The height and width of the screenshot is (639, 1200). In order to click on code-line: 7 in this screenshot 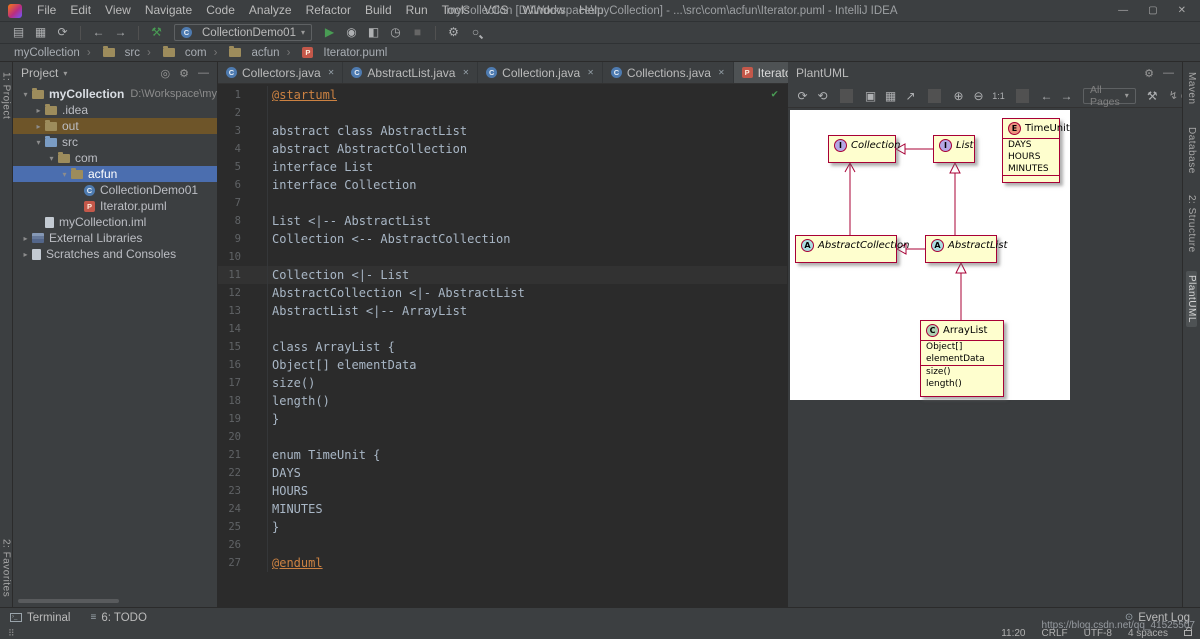, I will do `click(502, 203)`.